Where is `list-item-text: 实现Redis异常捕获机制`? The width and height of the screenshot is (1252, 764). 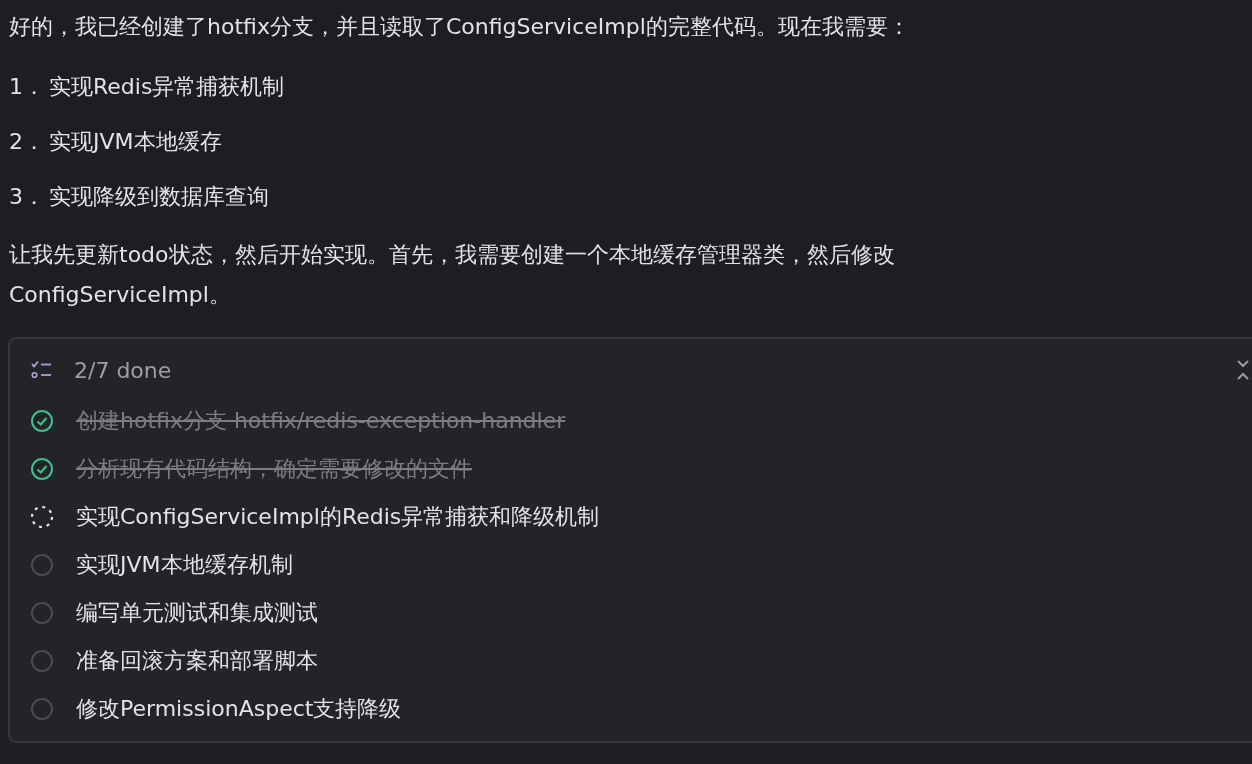 list-item-text: 实现Redis异常捕获机制 is located at coordinates (167, 87).